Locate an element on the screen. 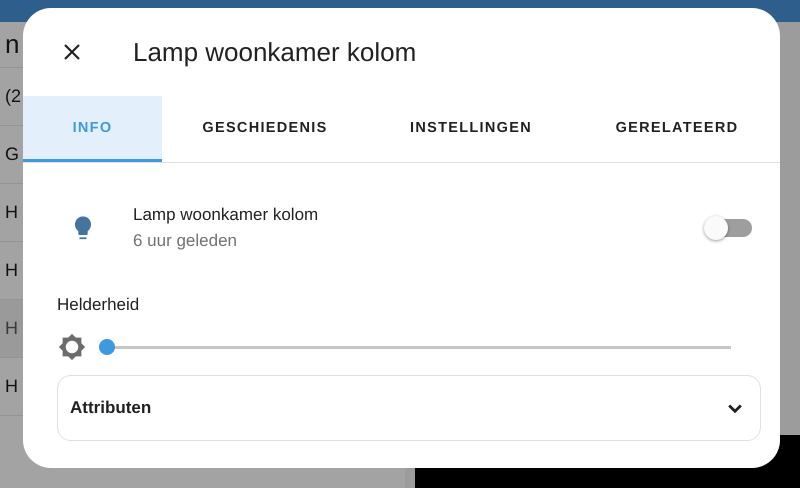 This screenshot has height=488, width=800. tab: INSTELLINGEN is located at coordinates (471, 129).